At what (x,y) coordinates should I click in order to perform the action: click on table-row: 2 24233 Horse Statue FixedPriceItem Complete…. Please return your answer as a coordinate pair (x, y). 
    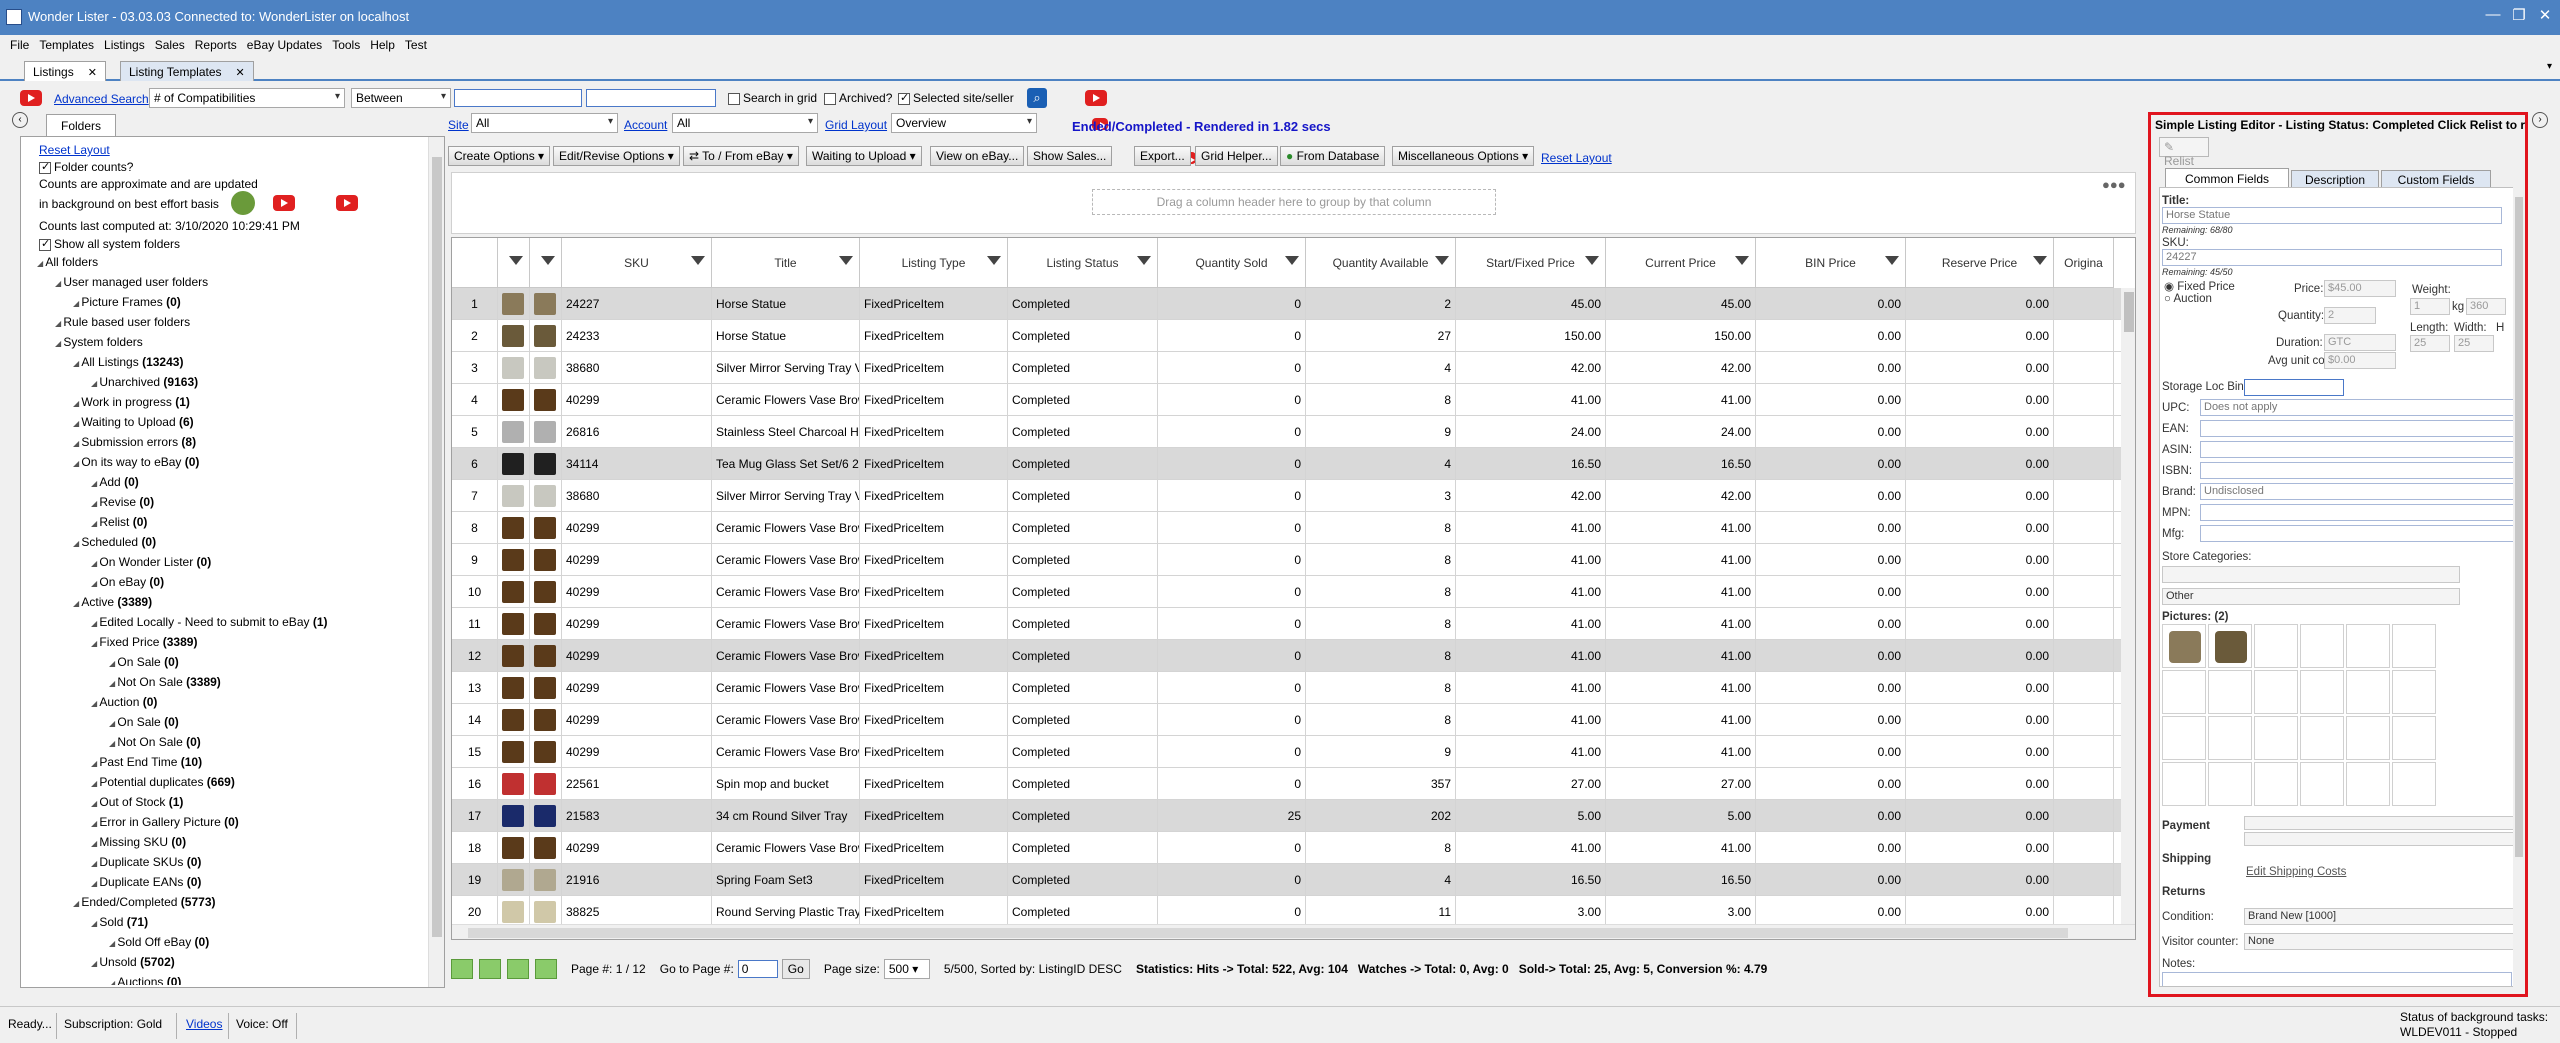
    Looking at the image, I should click on (1293, 336).